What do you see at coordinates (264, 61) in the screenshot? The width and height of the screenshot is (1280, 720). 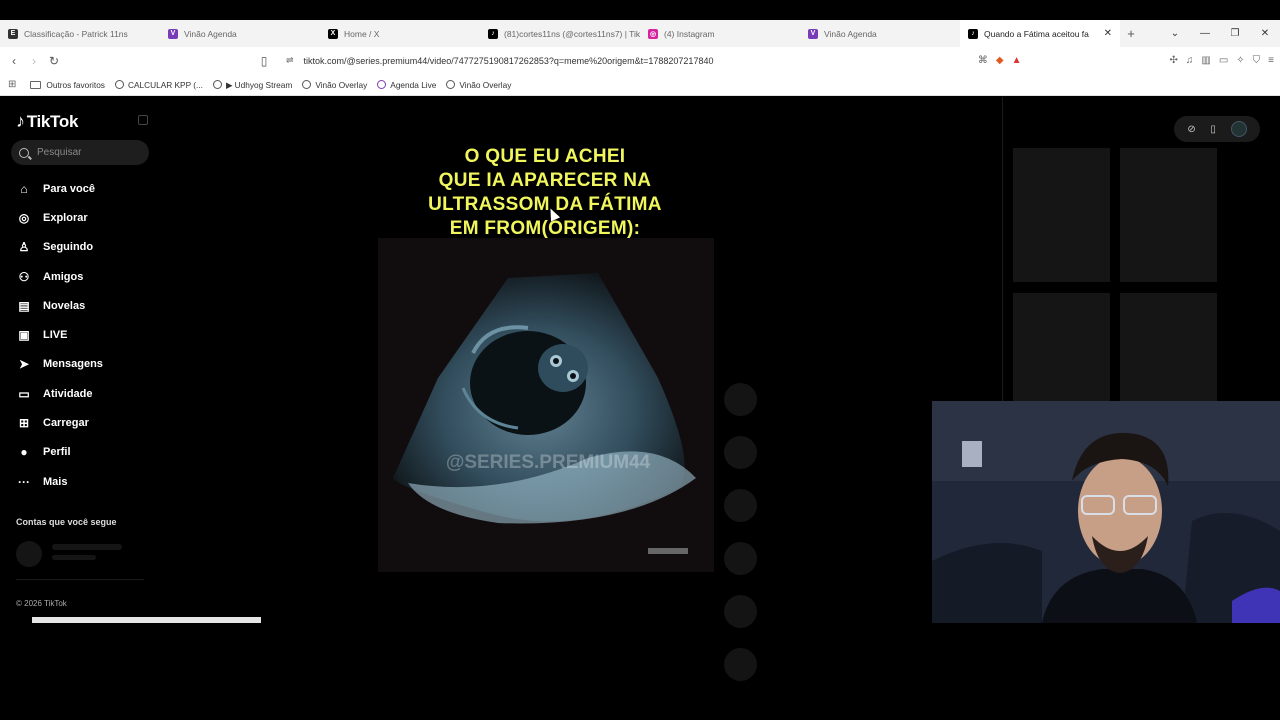 I see `bookmark-icon: ▯` at bounding box center [264, 61].